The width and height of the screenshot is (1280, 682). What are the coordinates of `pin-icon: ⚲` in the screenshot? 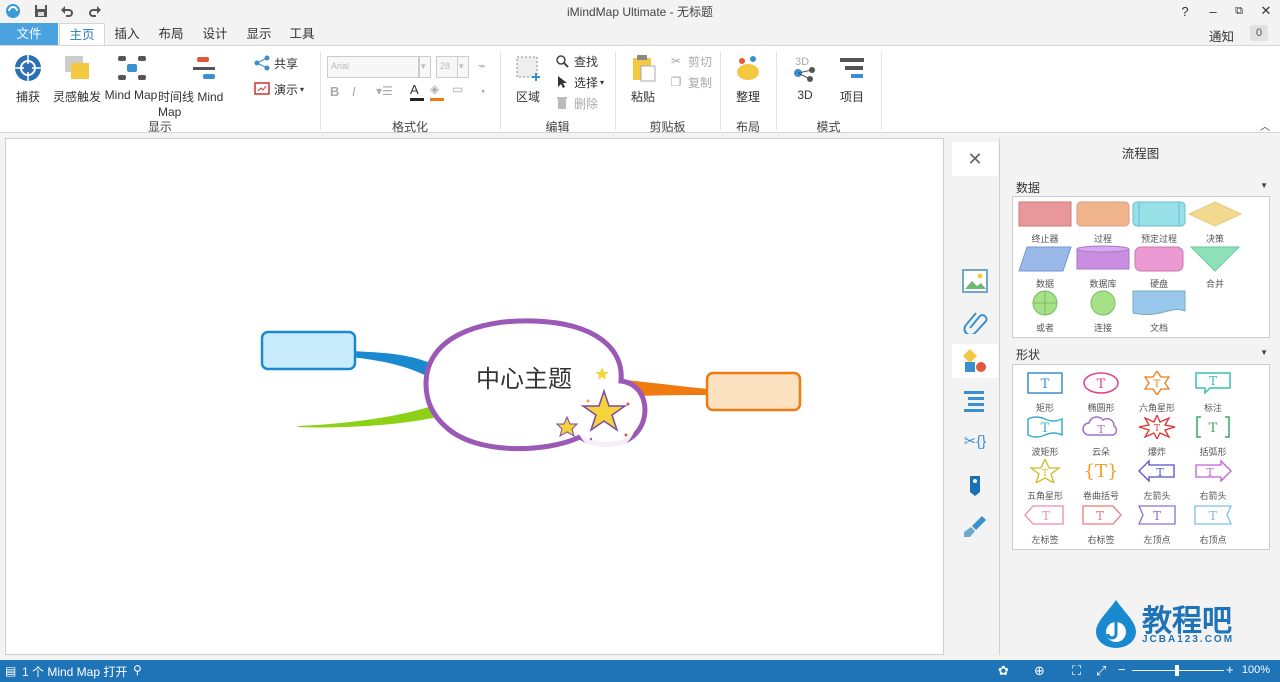 It's located at (137, 670).